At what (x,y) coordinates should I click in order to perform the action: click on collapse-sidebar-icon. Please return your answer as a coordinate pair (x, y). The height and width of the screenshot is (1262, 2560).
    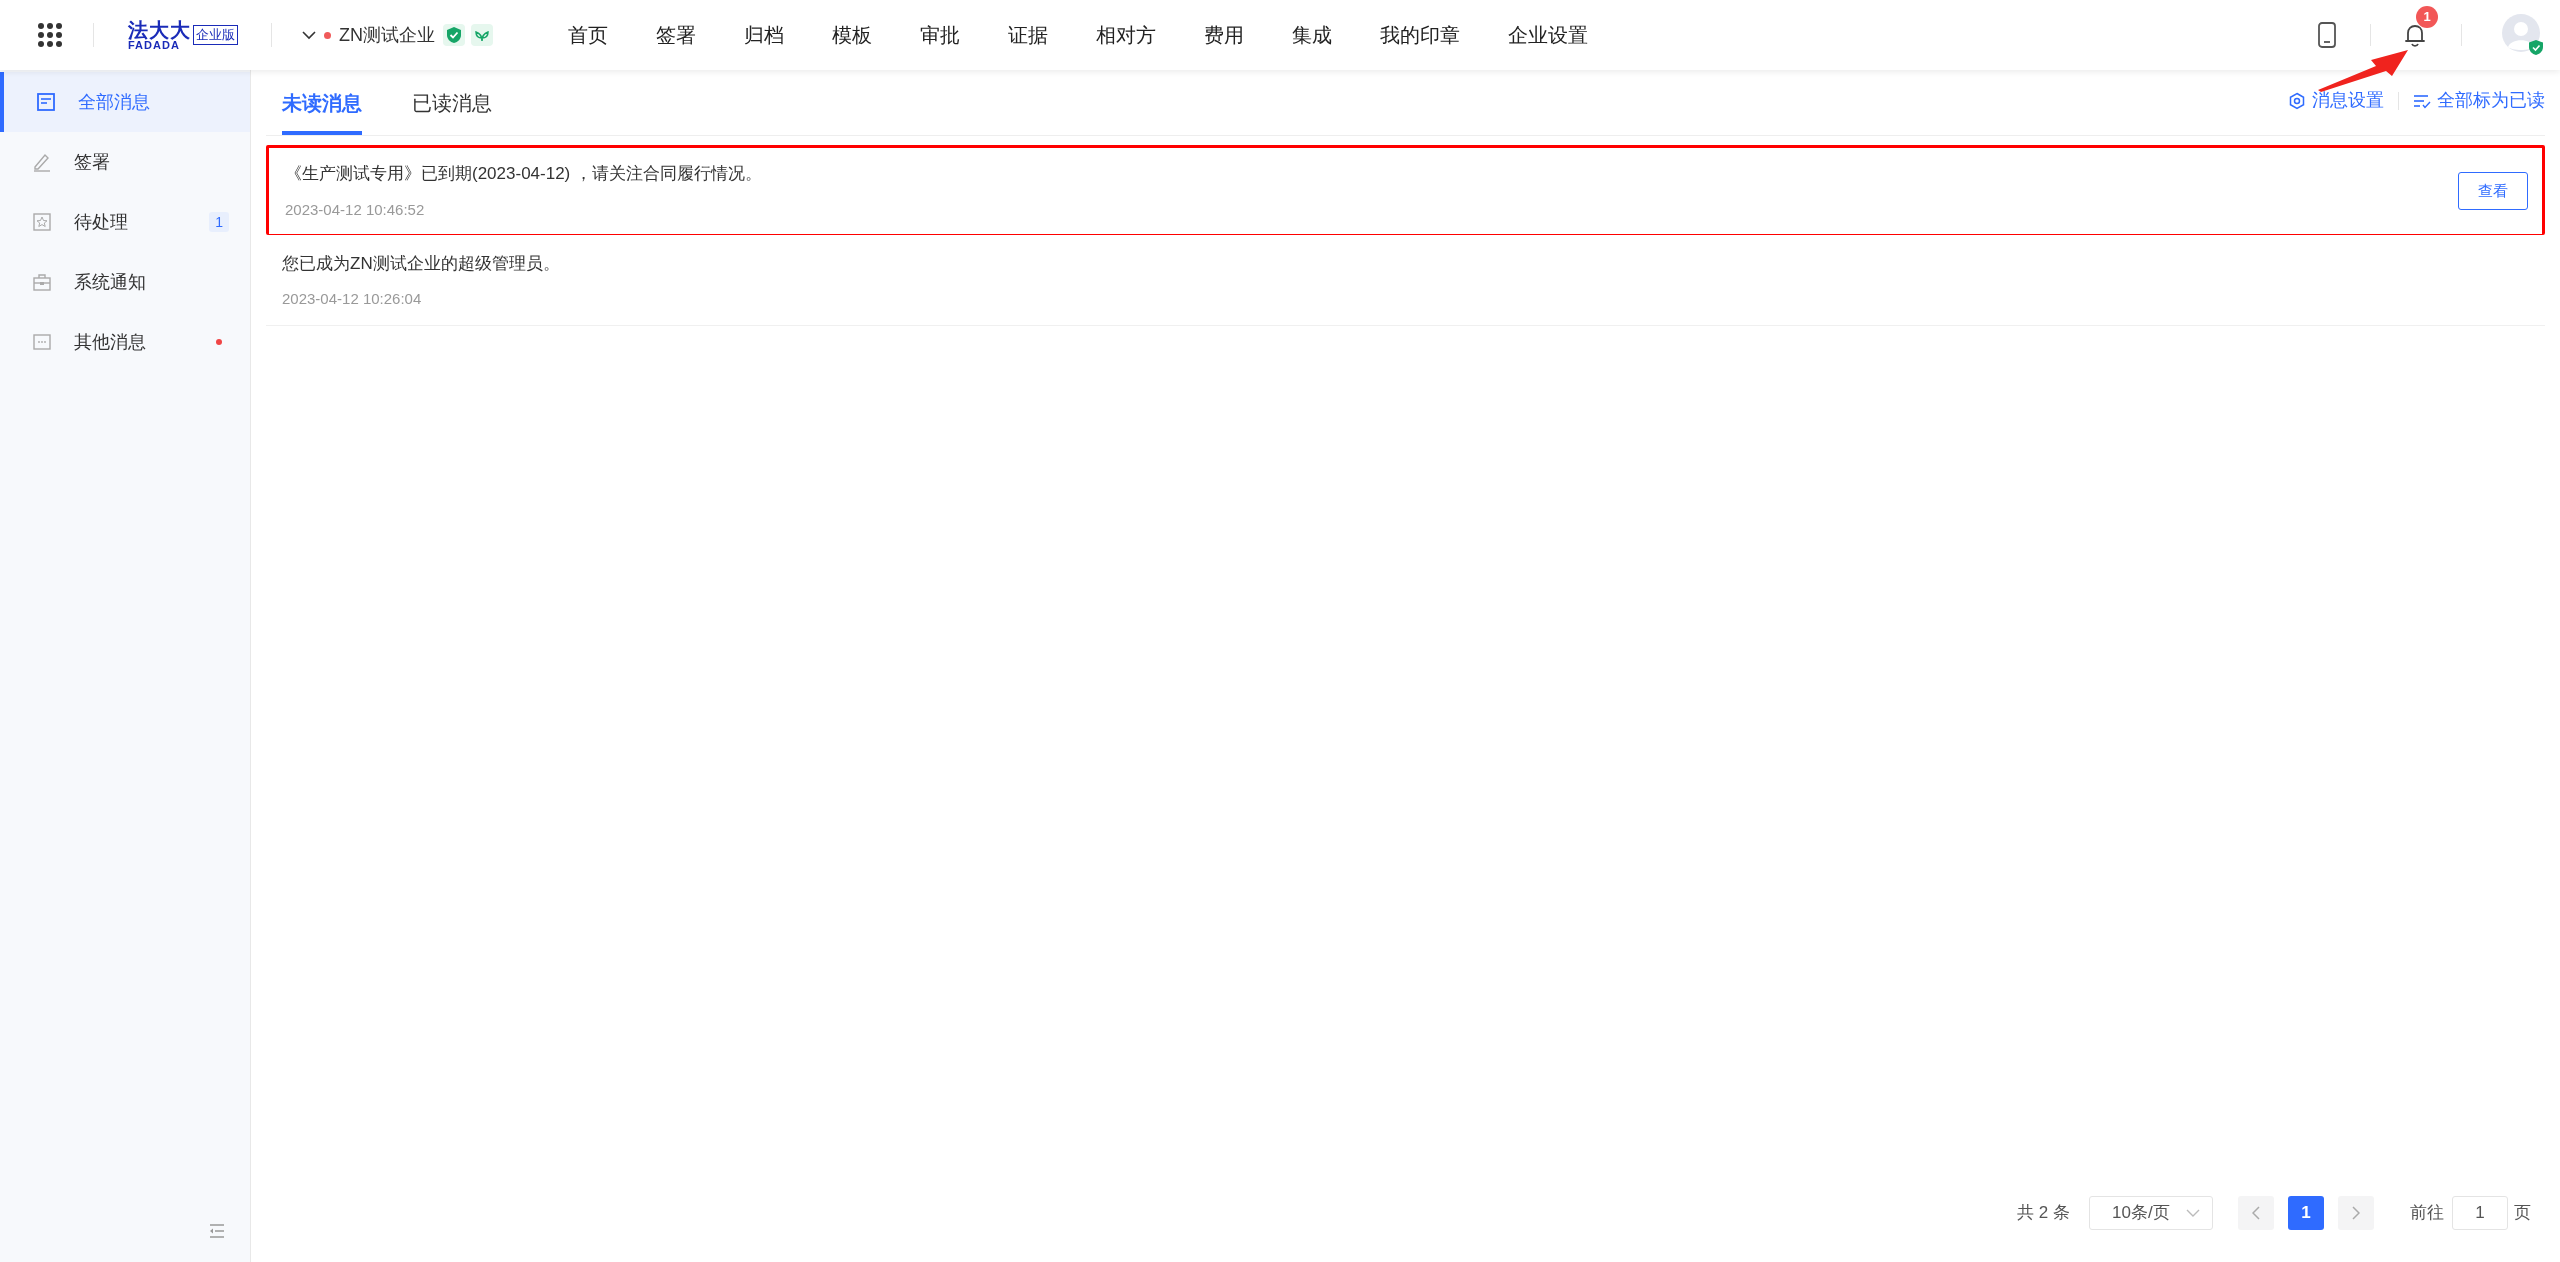
    Looking at the image, I should click on (217, 1231).